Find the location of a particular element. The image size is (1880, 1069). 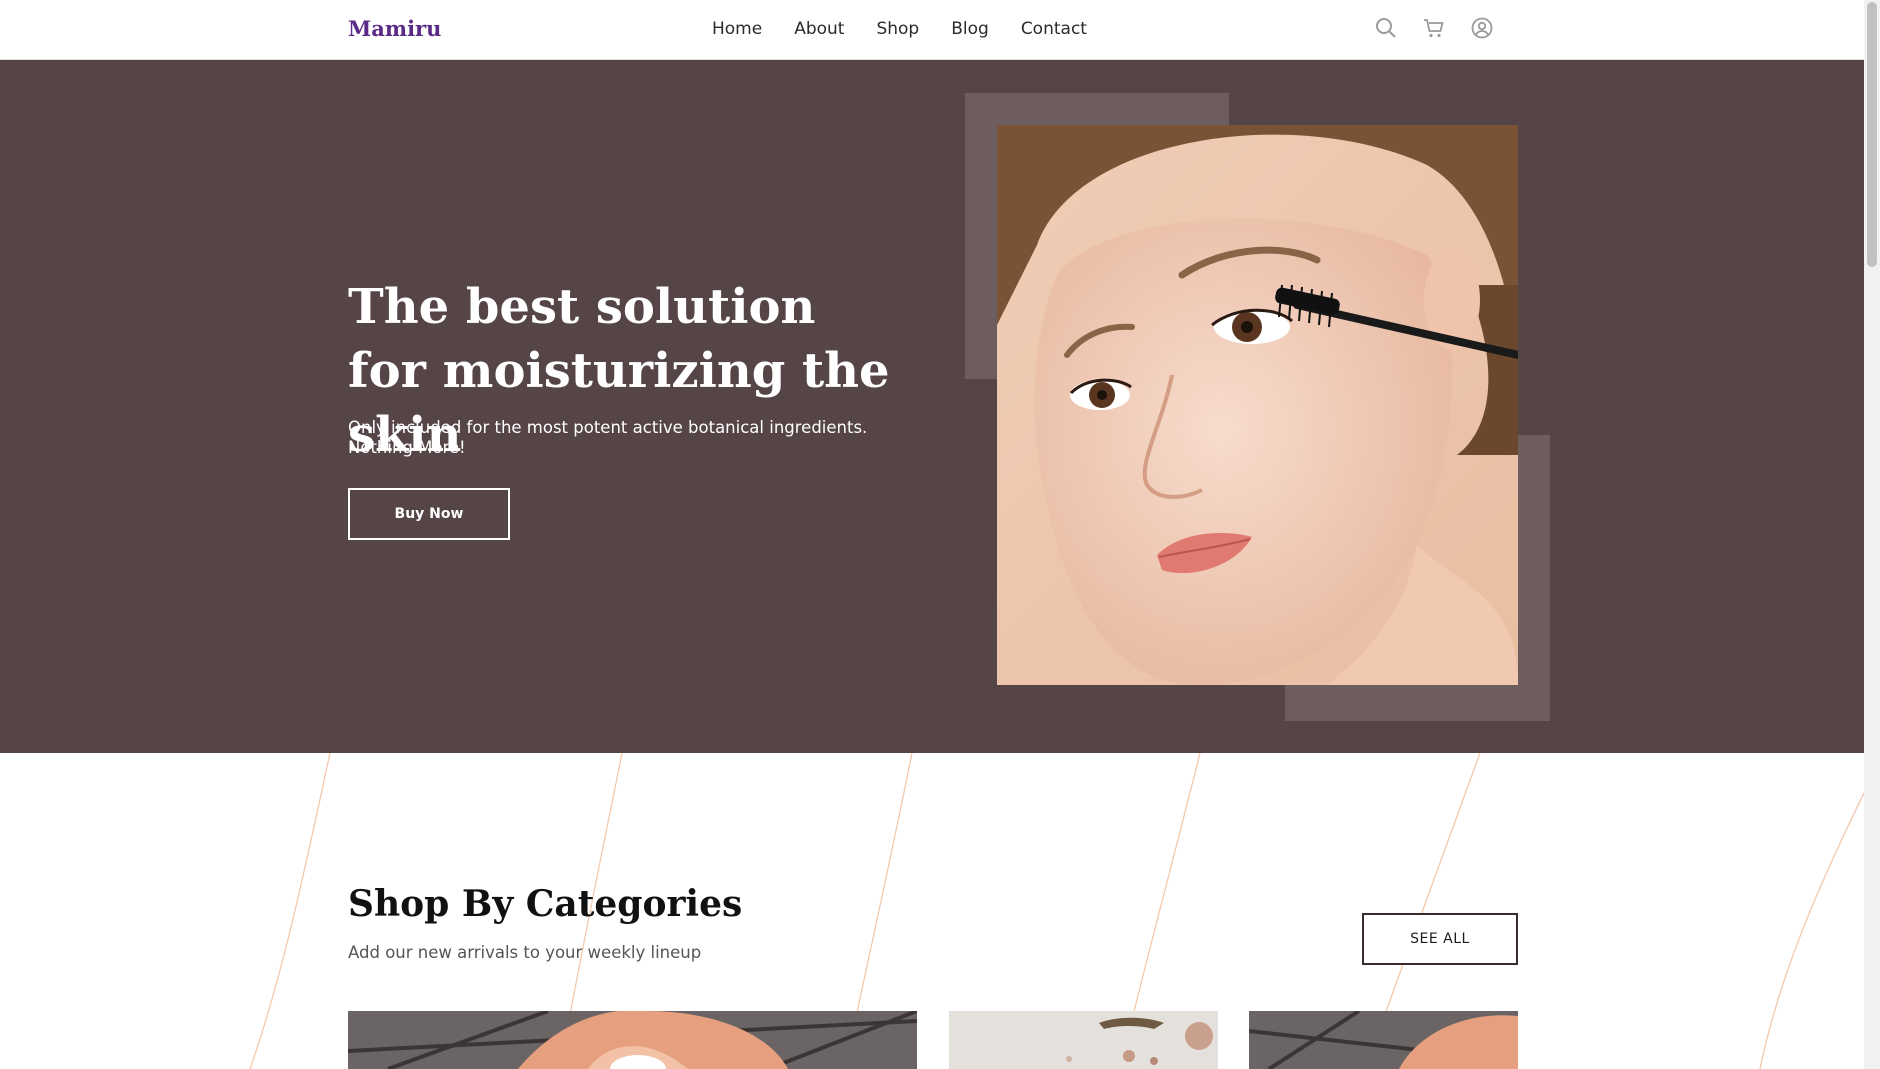

site-header: Mamiru Home About Shop Blog Contact is located at coordinates (932, 30).